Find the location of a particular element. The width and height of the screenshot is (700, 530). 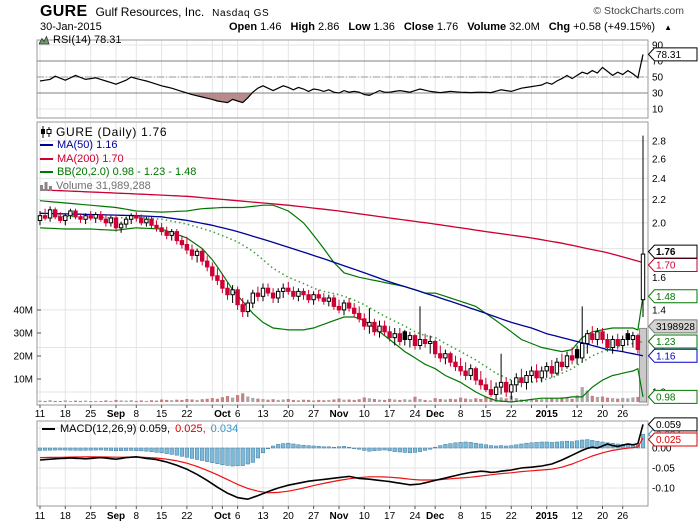

exchange-name: Nasdaq GS is located at coordinates (241, 13).